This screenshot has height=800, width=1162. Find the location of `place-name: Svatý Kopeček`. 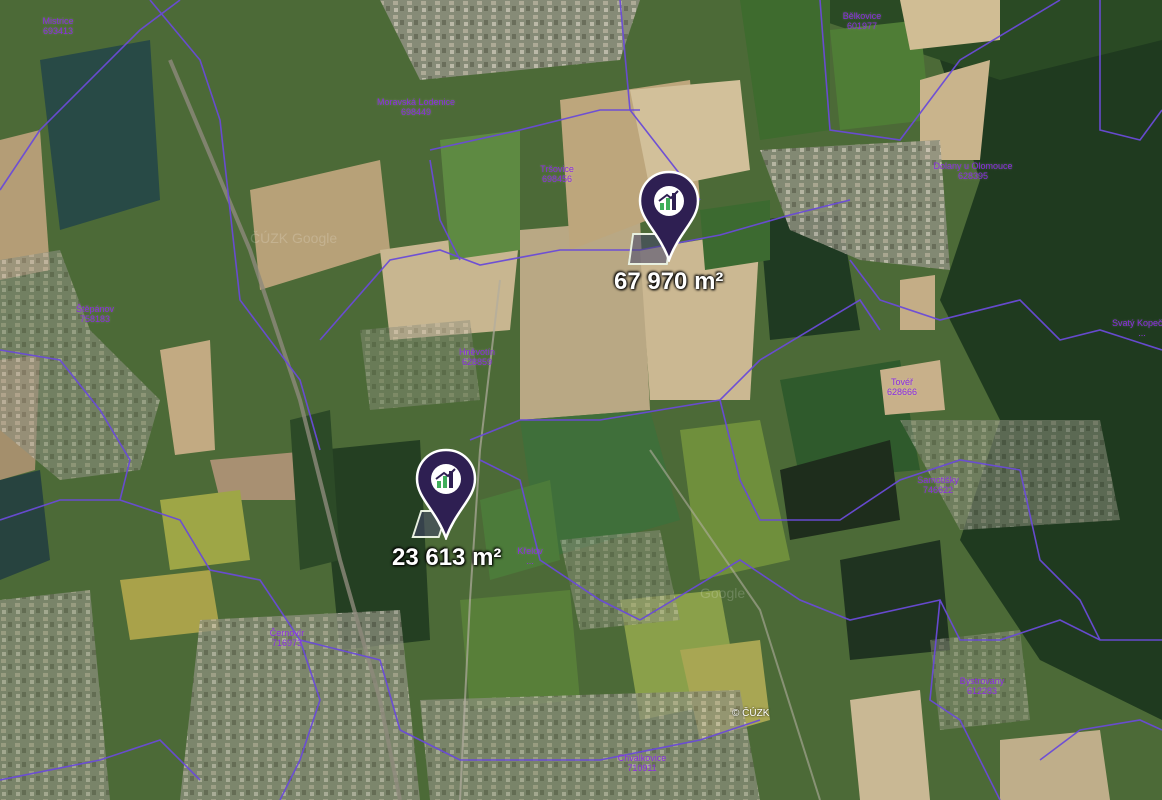

place-name: Svatý Kopeček is located at coordinates (1136, 323).